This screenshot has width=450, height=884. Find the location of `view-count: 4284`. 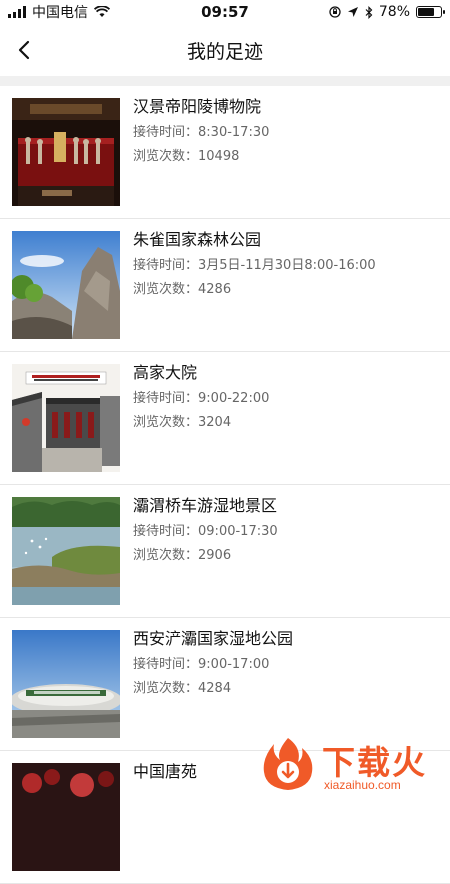

view-count: 4284 is located at coordinates (215, 688).